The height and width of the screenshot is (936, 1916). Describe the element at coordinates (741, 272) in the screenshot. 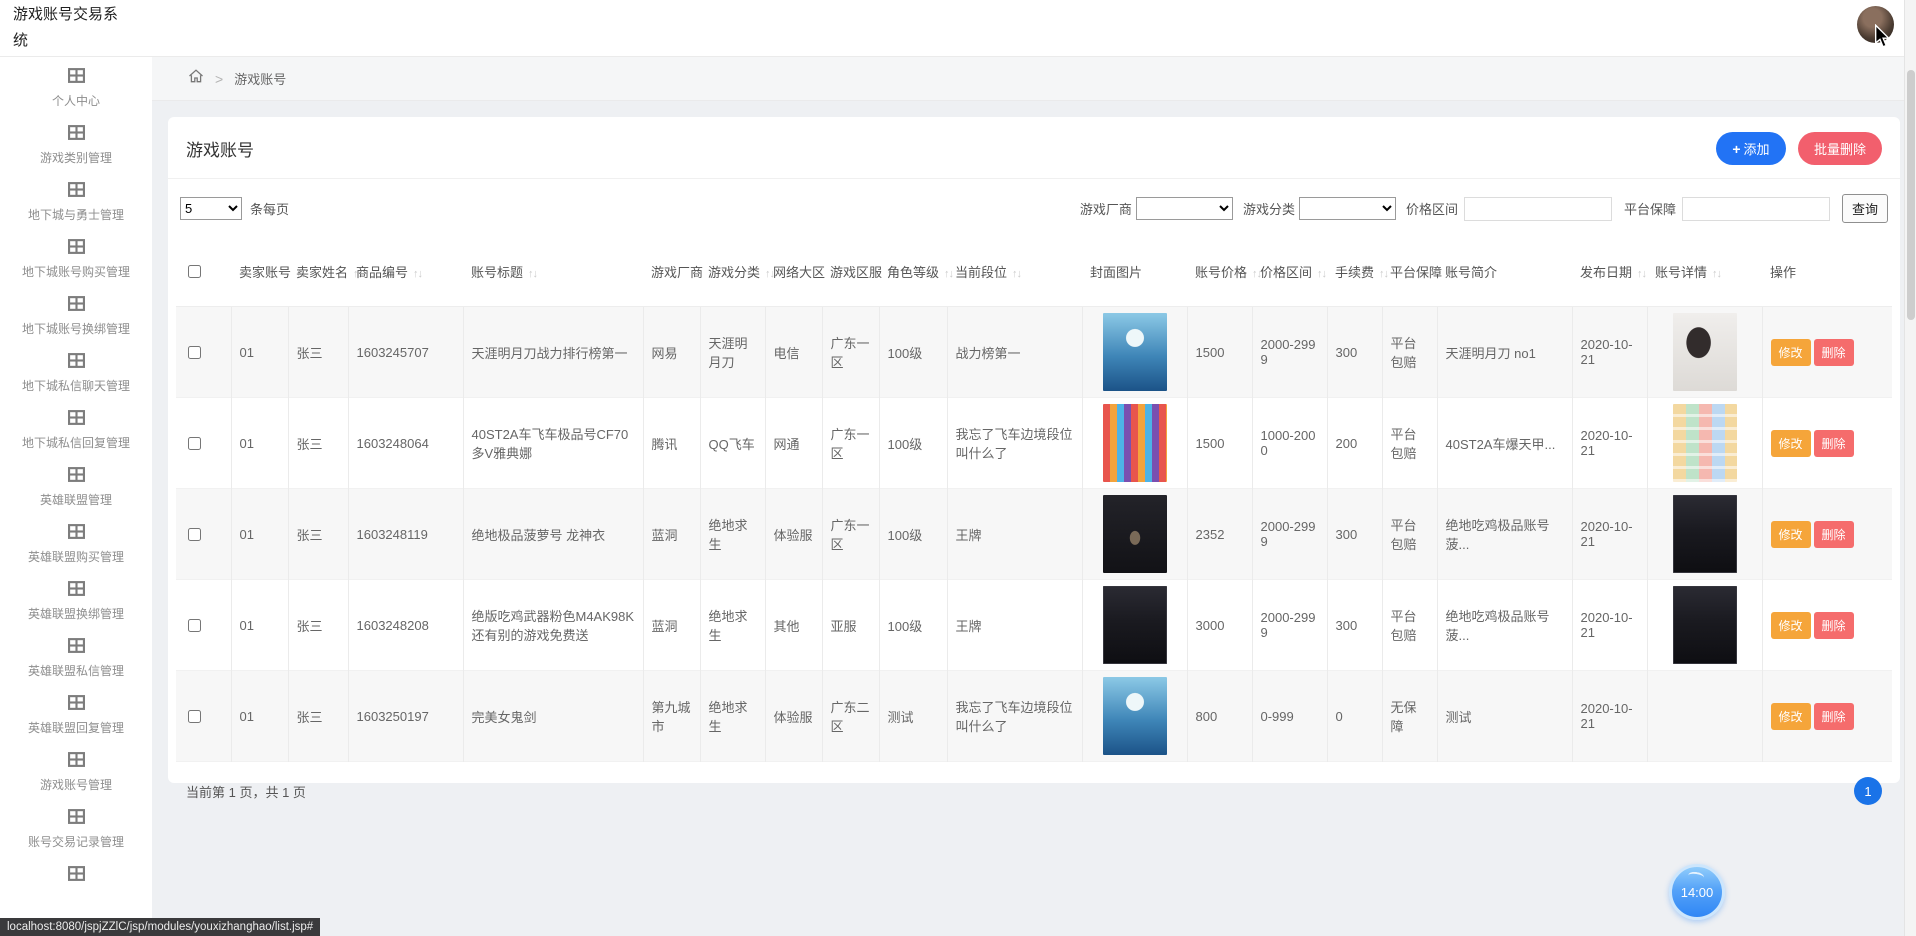

I see `column-header-label: 游戏分类` at that location.